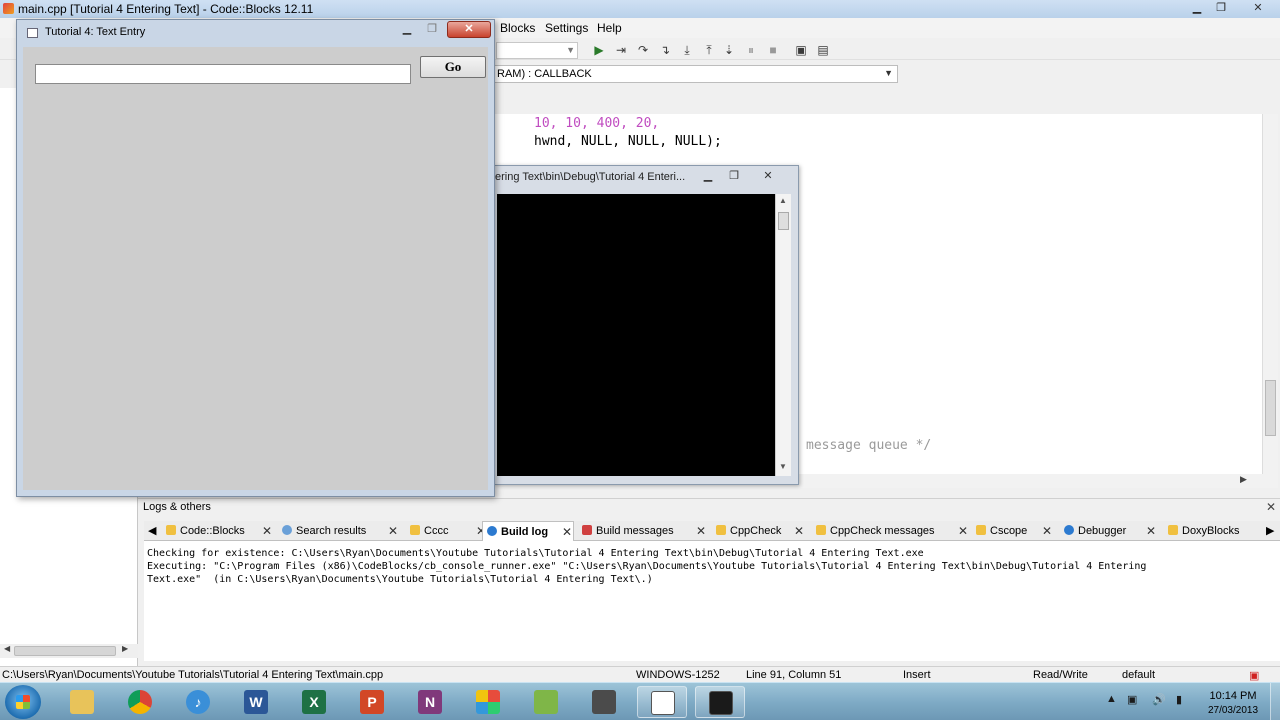  I want to click on menu-help: Help, so click(609, 28).